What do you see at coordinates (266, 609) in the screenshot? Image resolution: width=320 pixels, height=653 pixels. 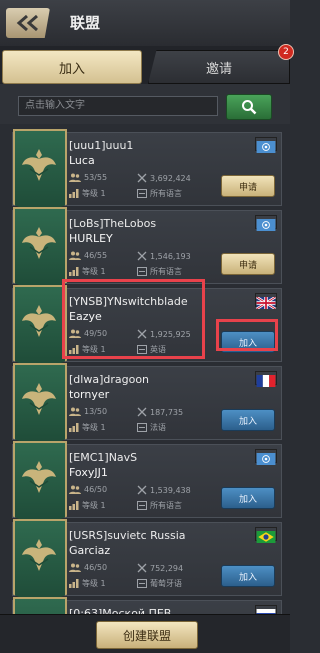 I see `ru-flag-icon` at bounding box center [266, 609].